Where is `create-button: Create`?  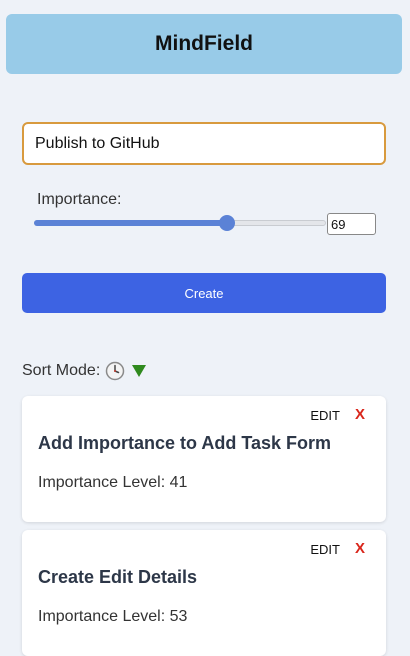
create-button: Create is located at coordinates (204, 293).